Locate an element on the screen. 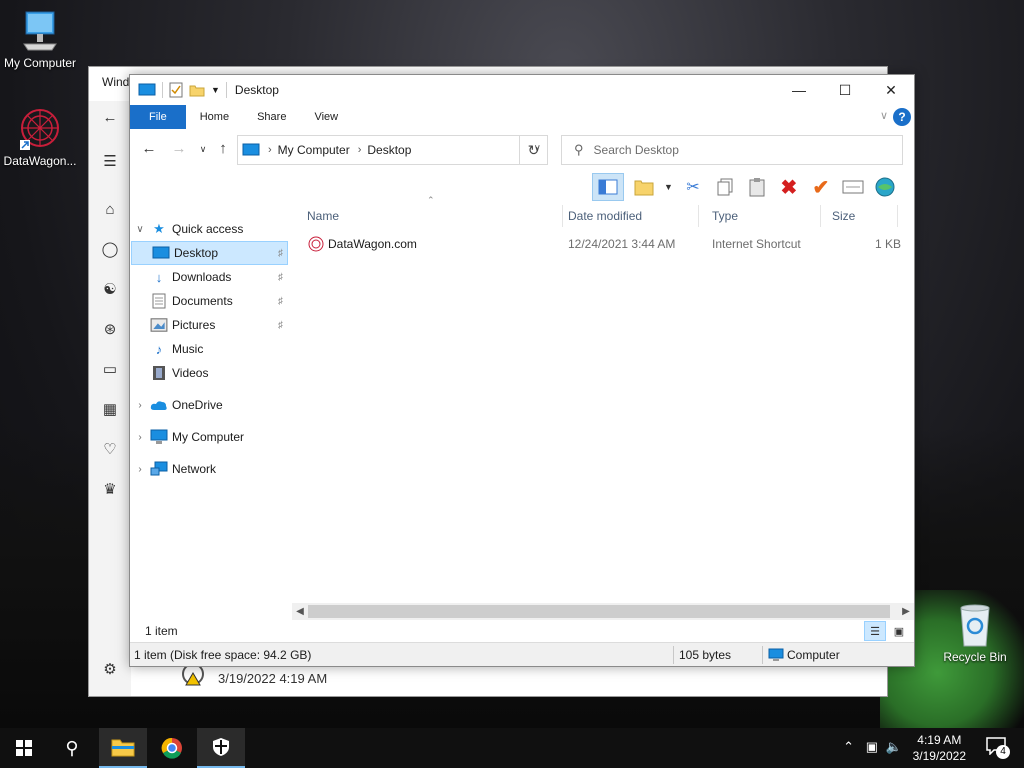 The width and height of the screenshot is (1024, 768). new-item-button is located at coordinates (644, 187).